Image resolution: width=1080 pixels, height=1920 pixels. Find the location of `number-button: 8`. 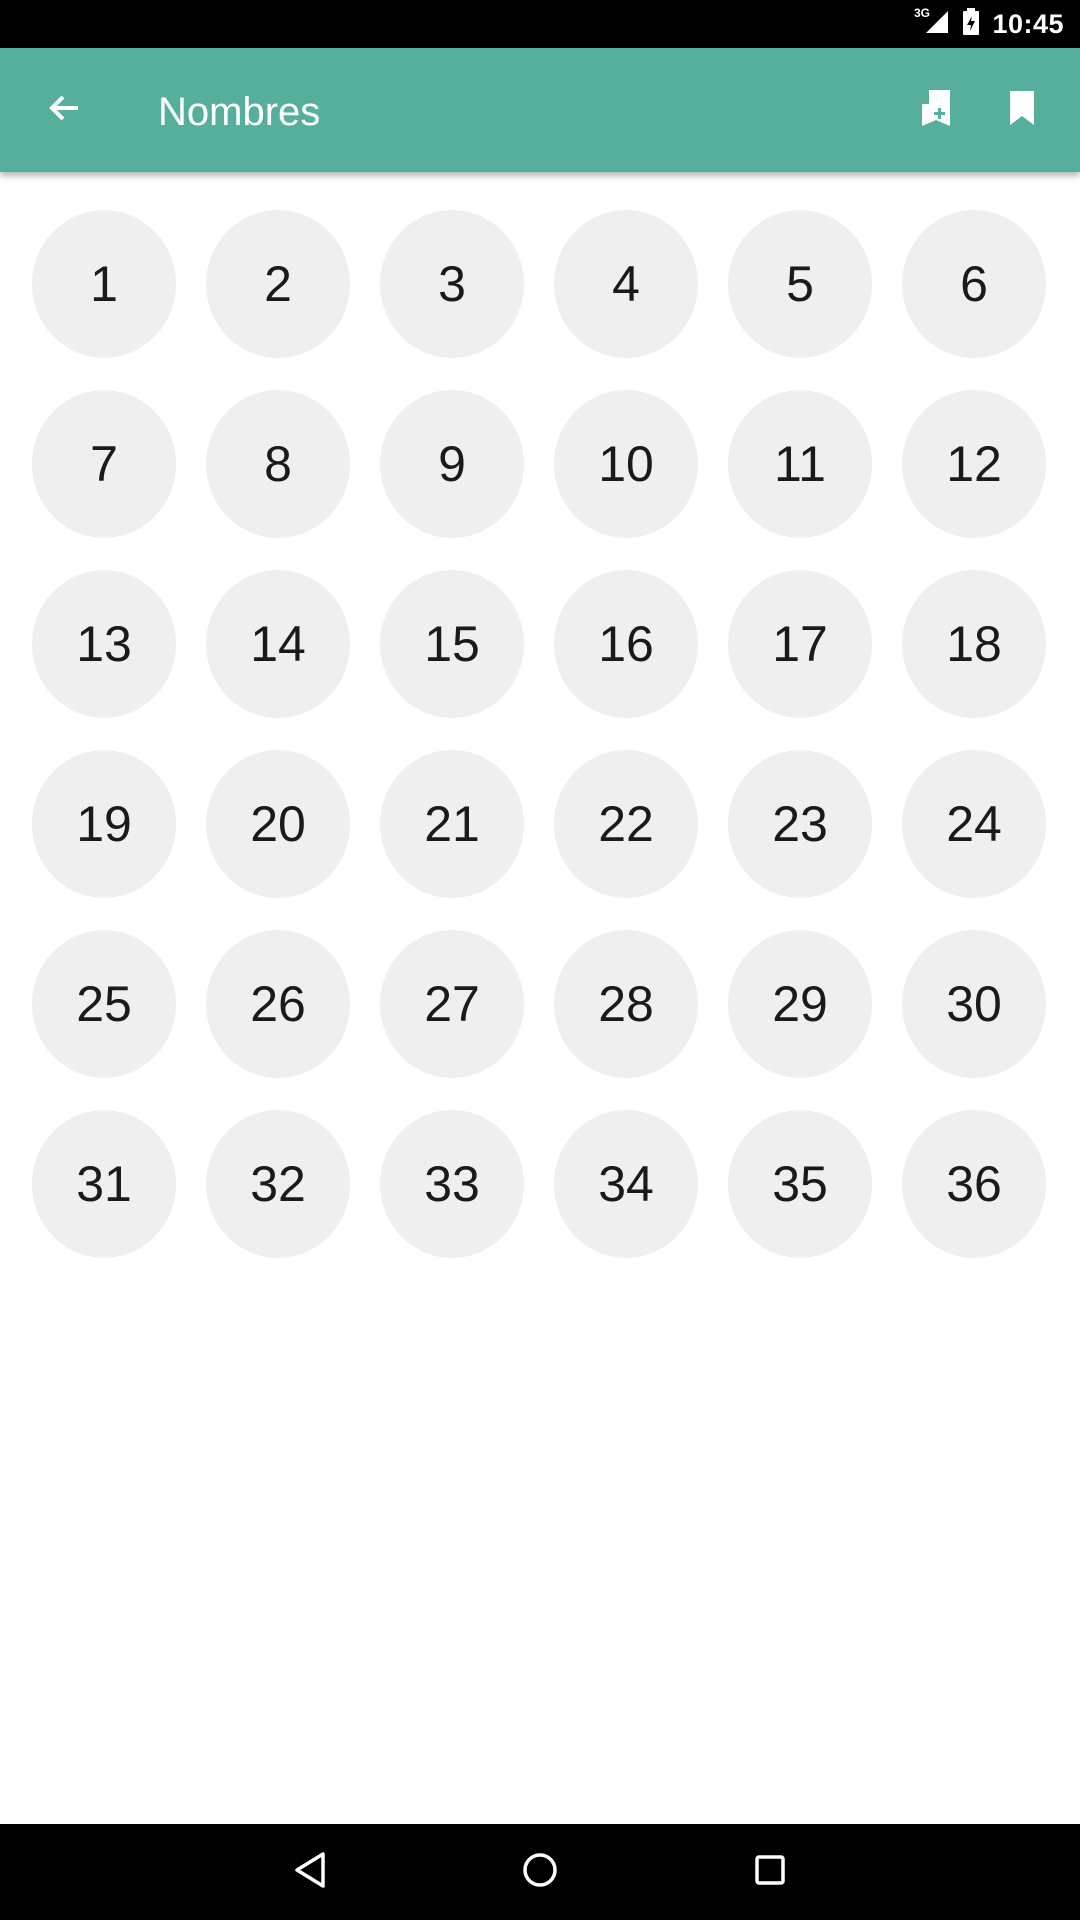

number-button: 8 is located at coordinates (278, 464).